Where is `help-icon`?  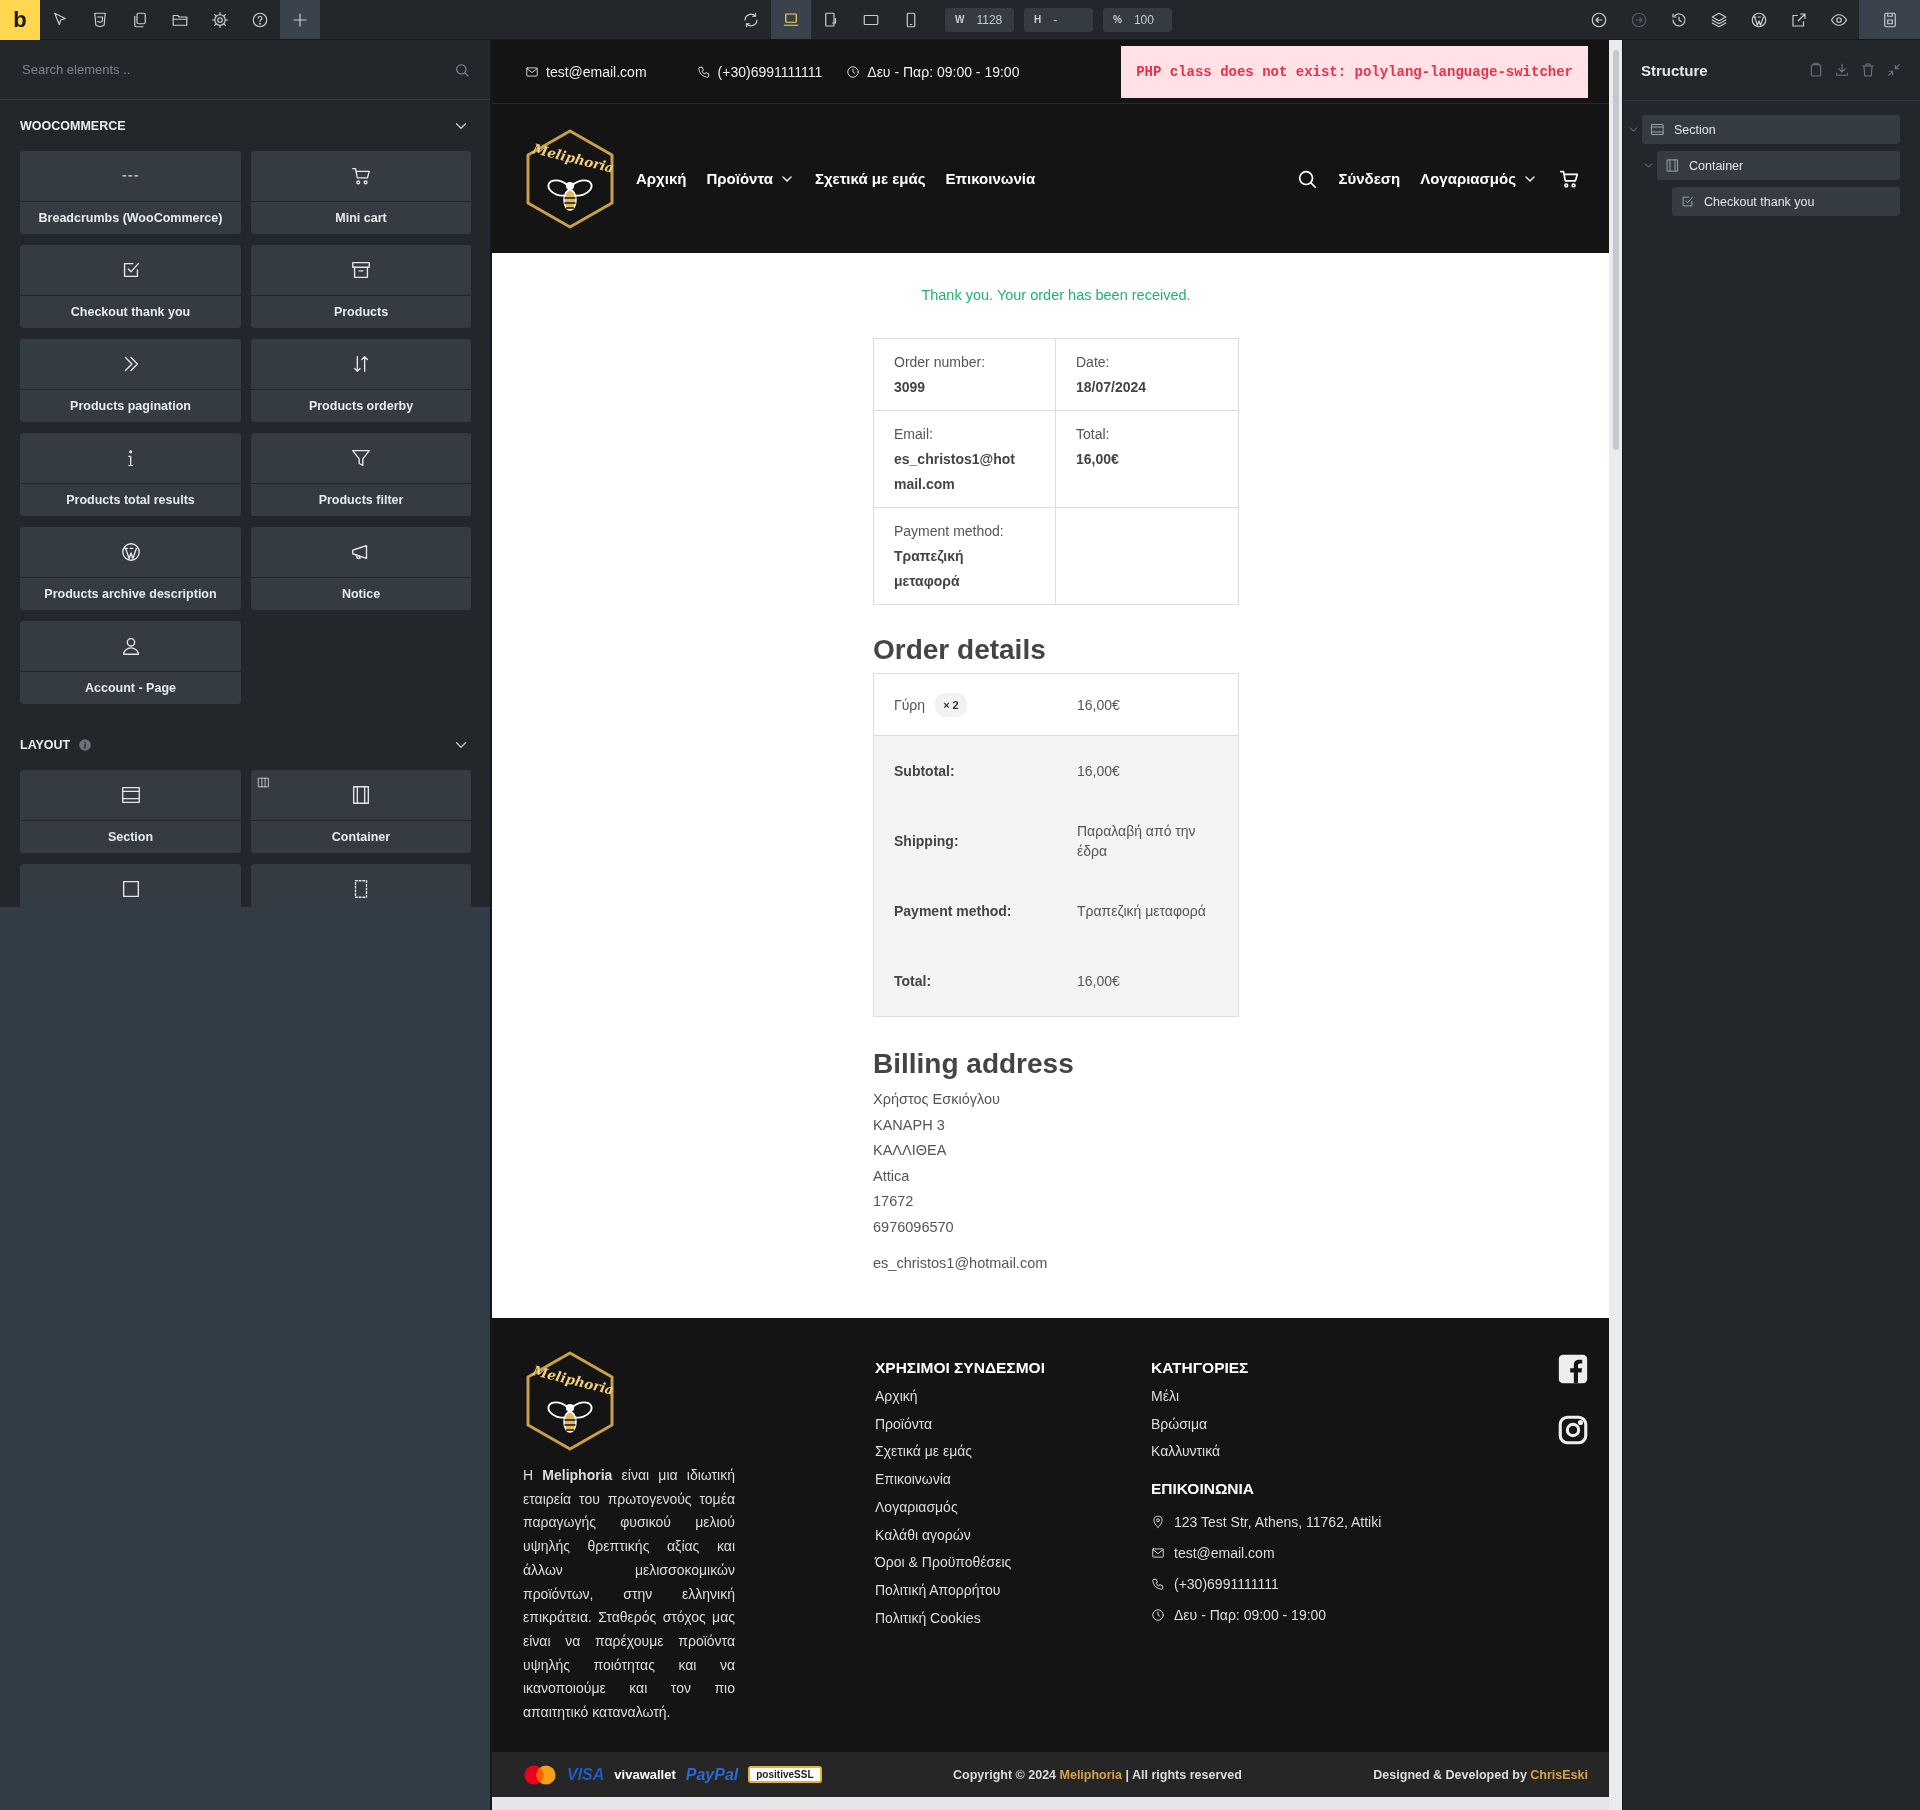
help-icon is located at coordinates (260, 19).